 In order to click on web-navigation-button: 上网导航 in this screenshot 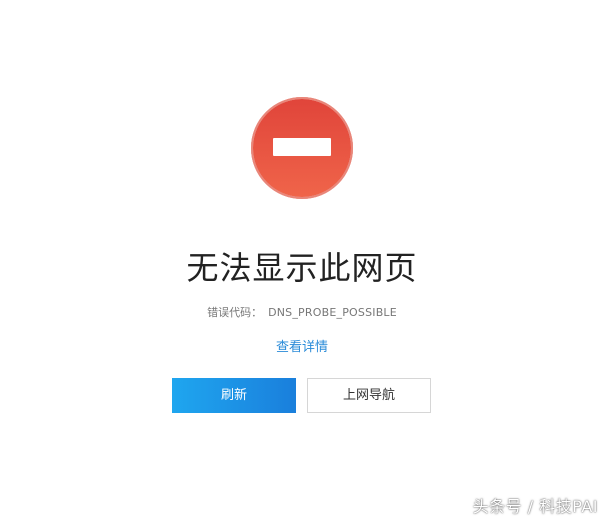, I will do `click(369, 395)`.